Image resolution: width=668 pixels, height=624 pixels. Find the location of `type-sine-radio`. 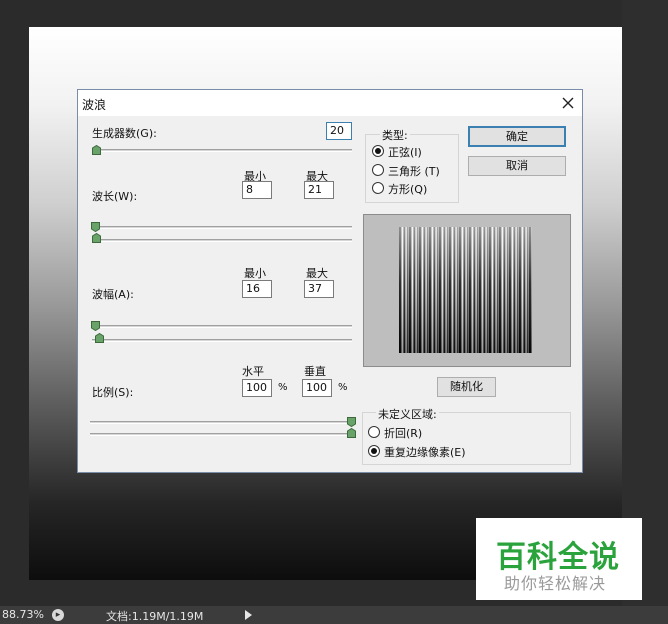

type-sine-radio is located at coordinates (378, 151).